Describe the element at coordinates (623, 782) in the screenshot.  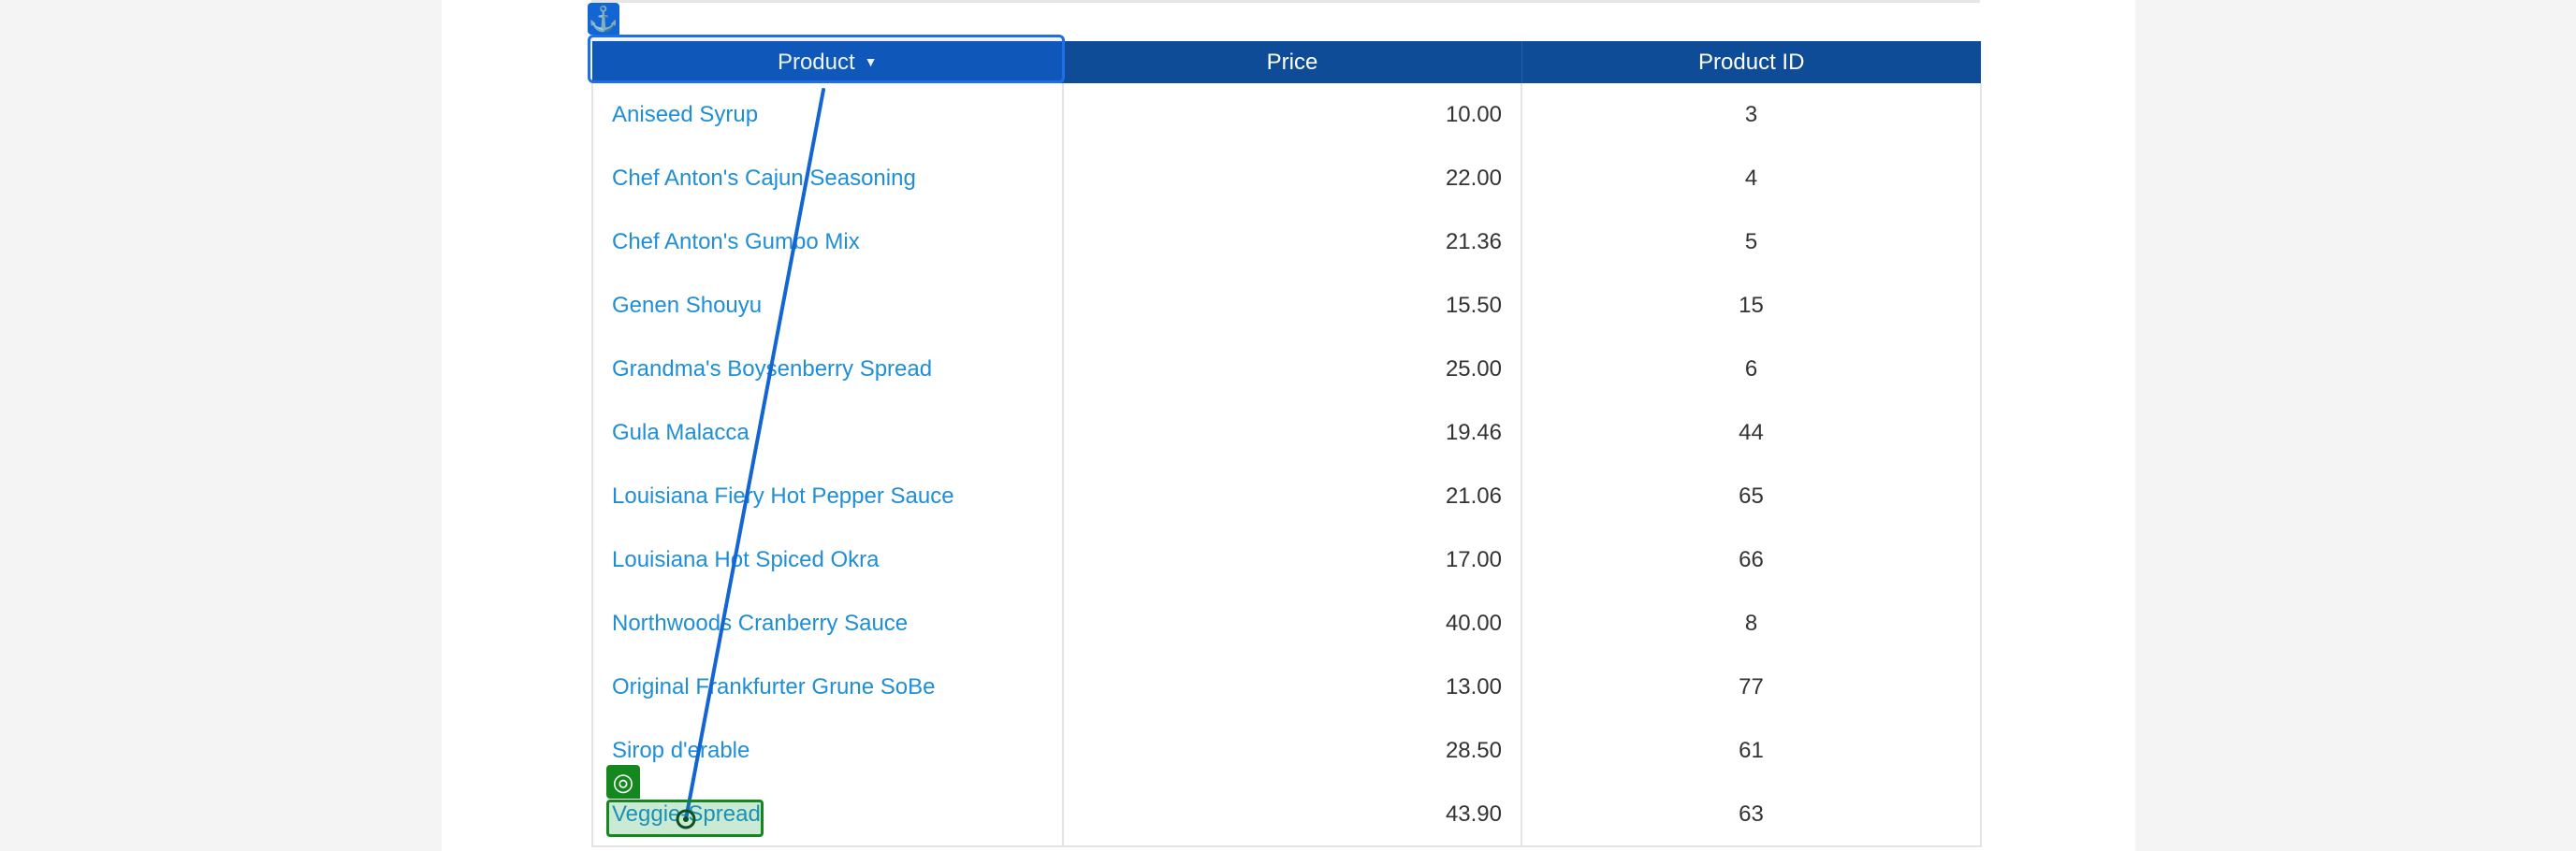
I see `target-icon: ◎` at that location.